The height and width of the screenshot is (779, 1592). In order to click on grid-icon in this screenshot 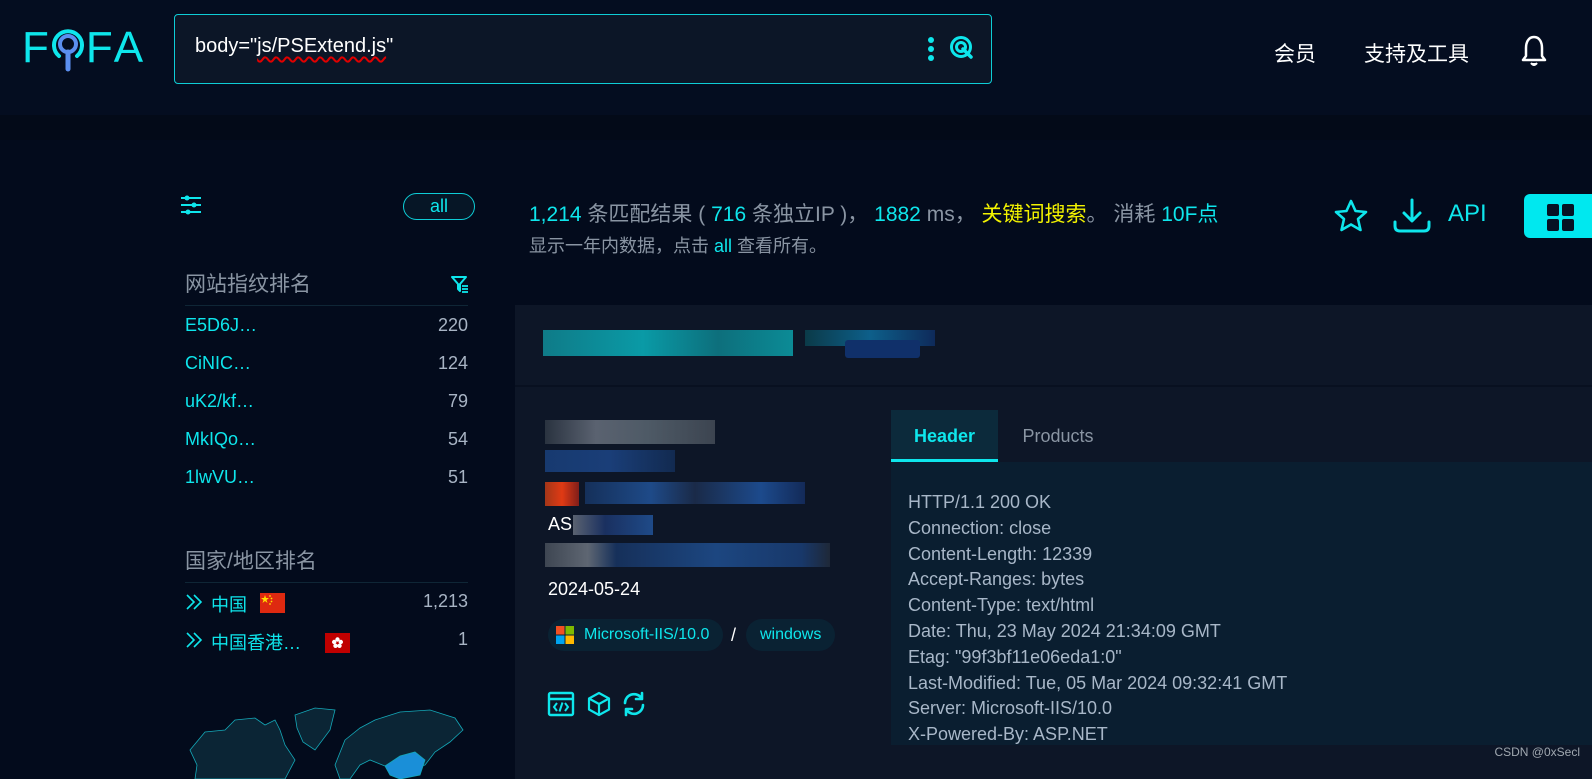, I will do `click(1560, 217)`.